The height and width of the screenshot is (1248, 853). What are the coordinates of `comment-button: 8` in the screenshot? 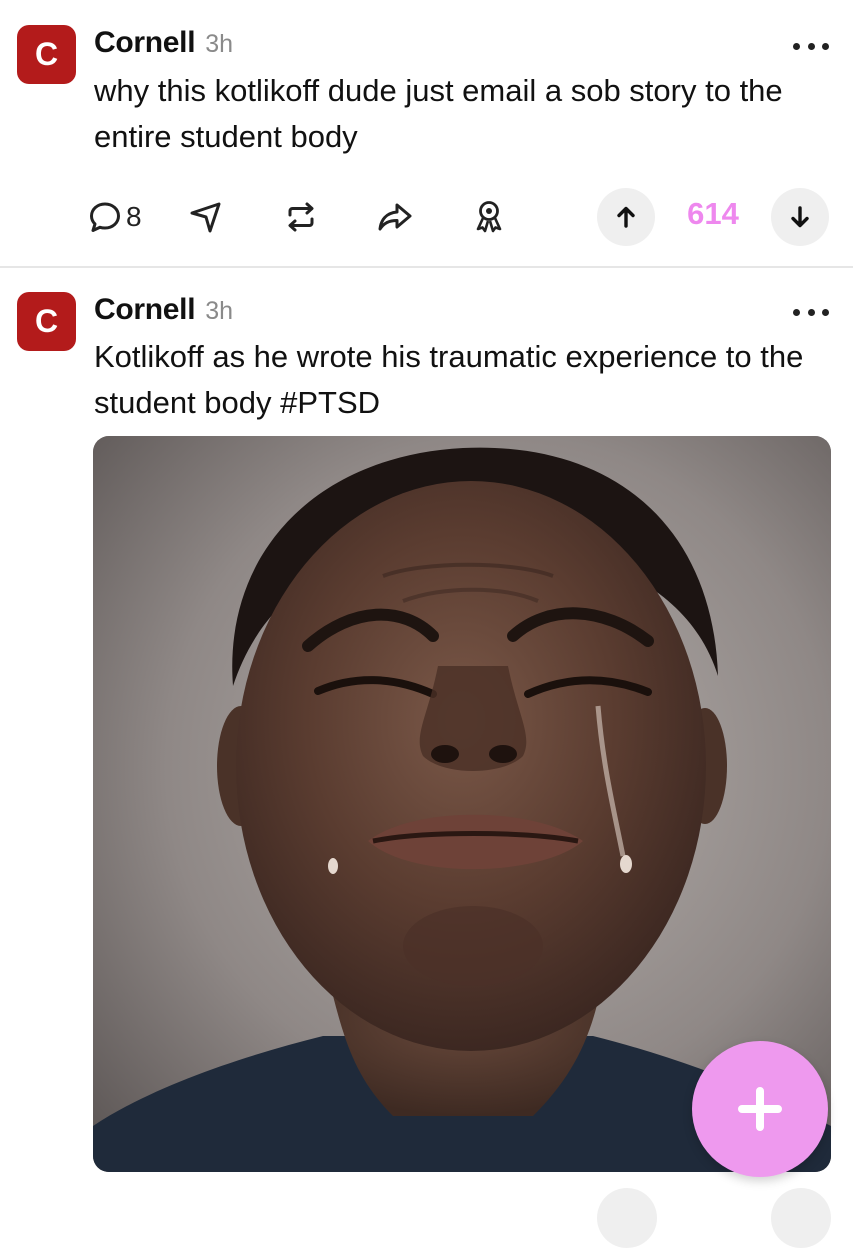 It's located at (115, 217).